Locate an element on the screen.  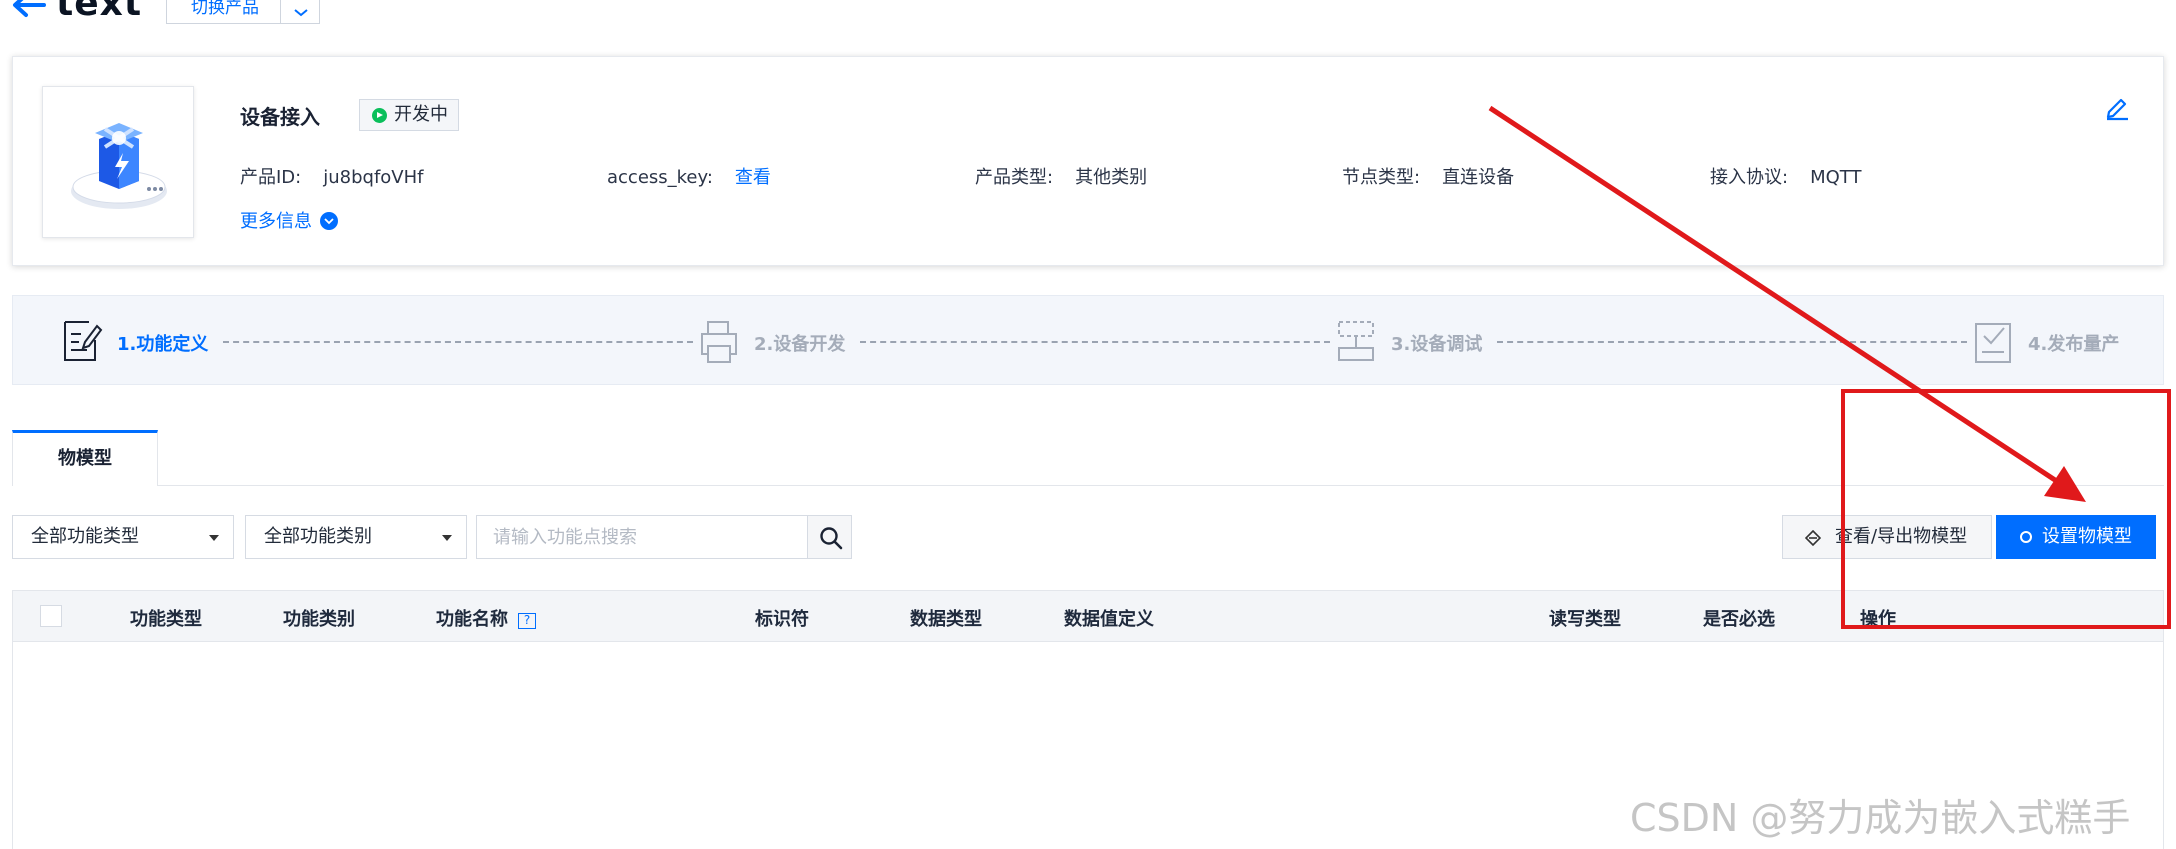
access-key-field: access_key: 查看 is located at coordinates (689, 176).